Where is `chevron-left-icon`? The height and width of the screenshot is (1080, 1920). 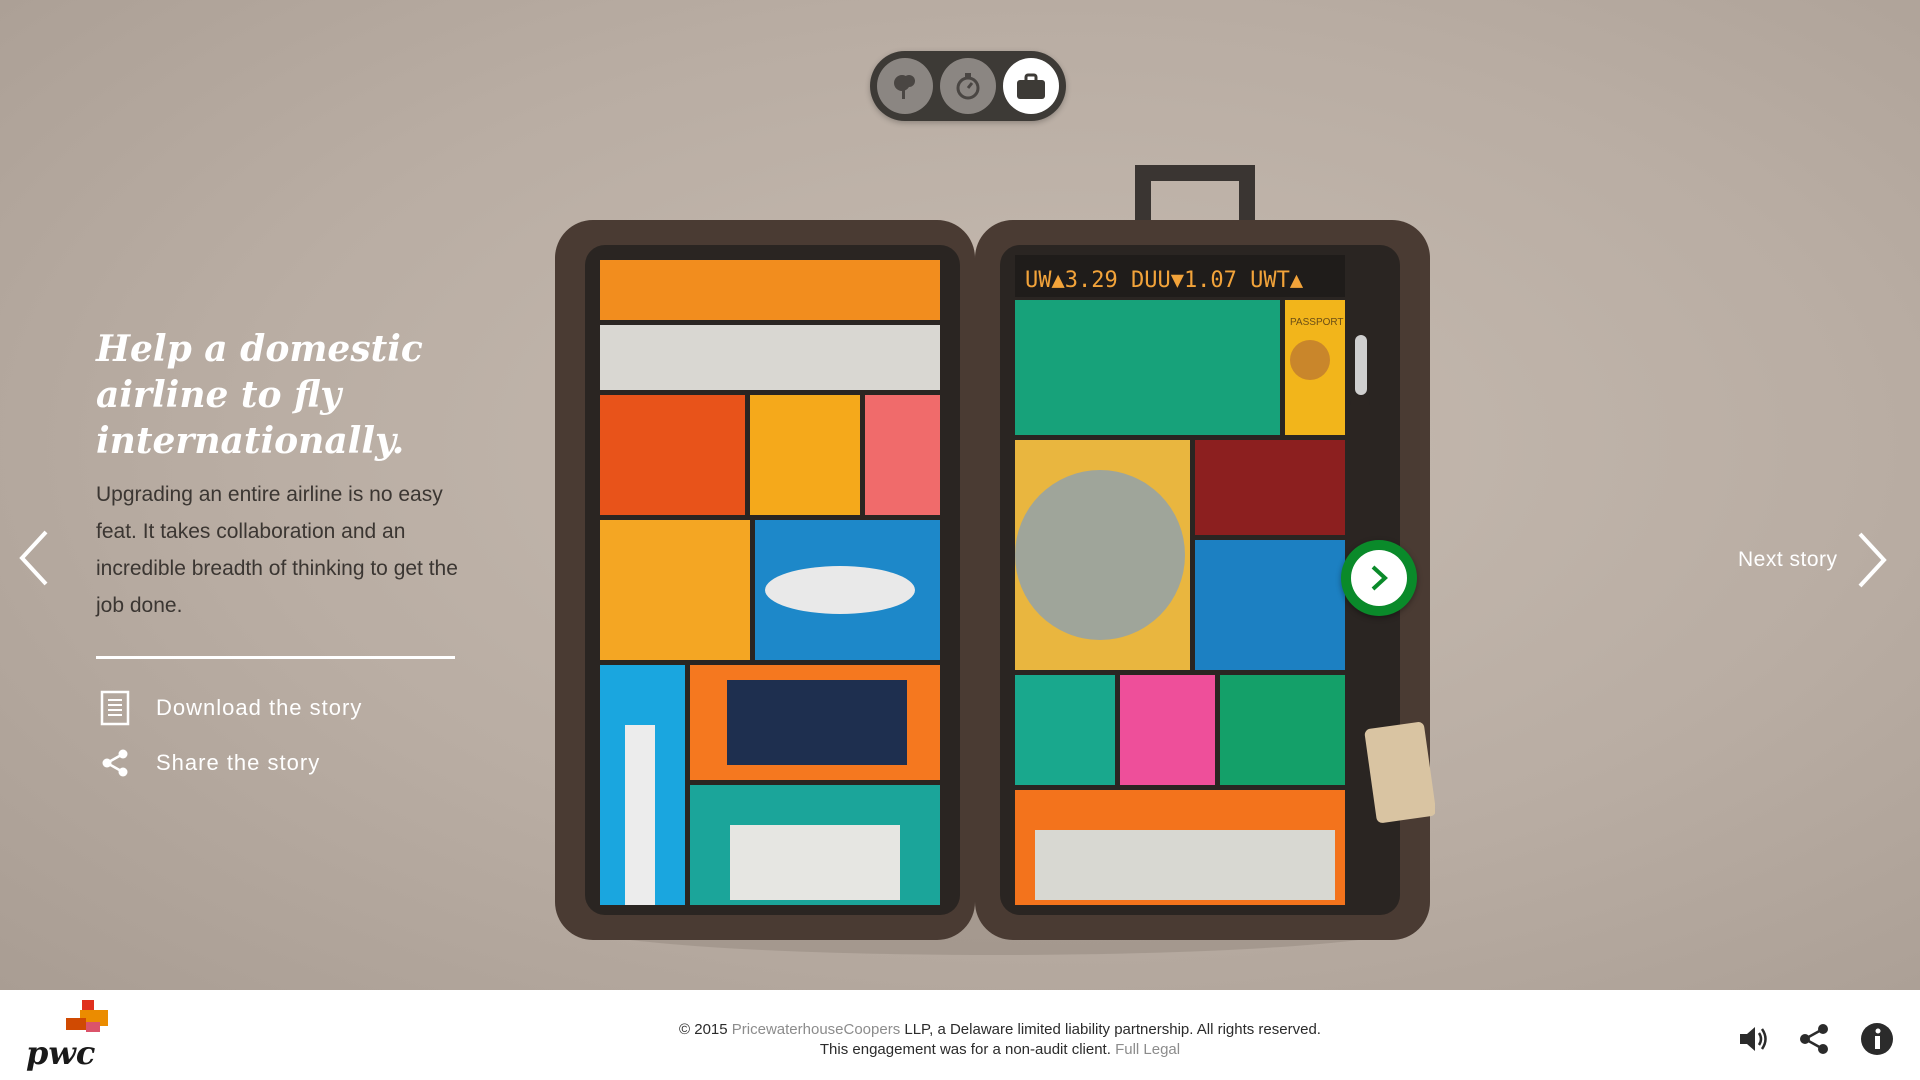
chevron-left-icon is located at coordinates (33, 558).